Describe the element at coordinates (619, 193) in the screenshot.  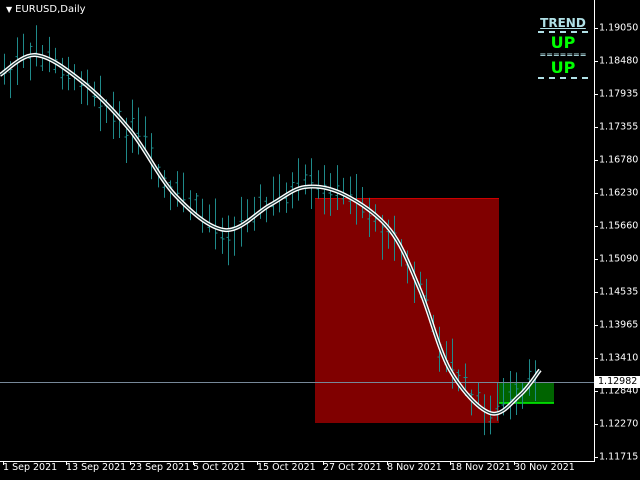
I see `price-tick-label: 1.16230` at that location.